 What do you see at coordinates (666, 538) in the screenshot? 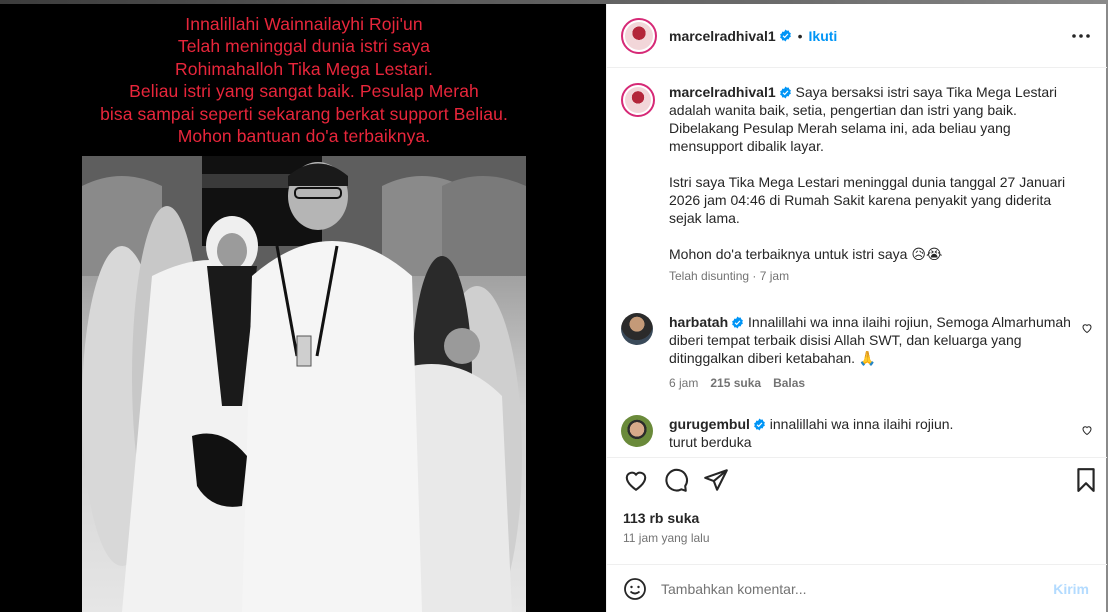
I see `post-time: 11 jam yang lalu` at bounding box center [666, 538].